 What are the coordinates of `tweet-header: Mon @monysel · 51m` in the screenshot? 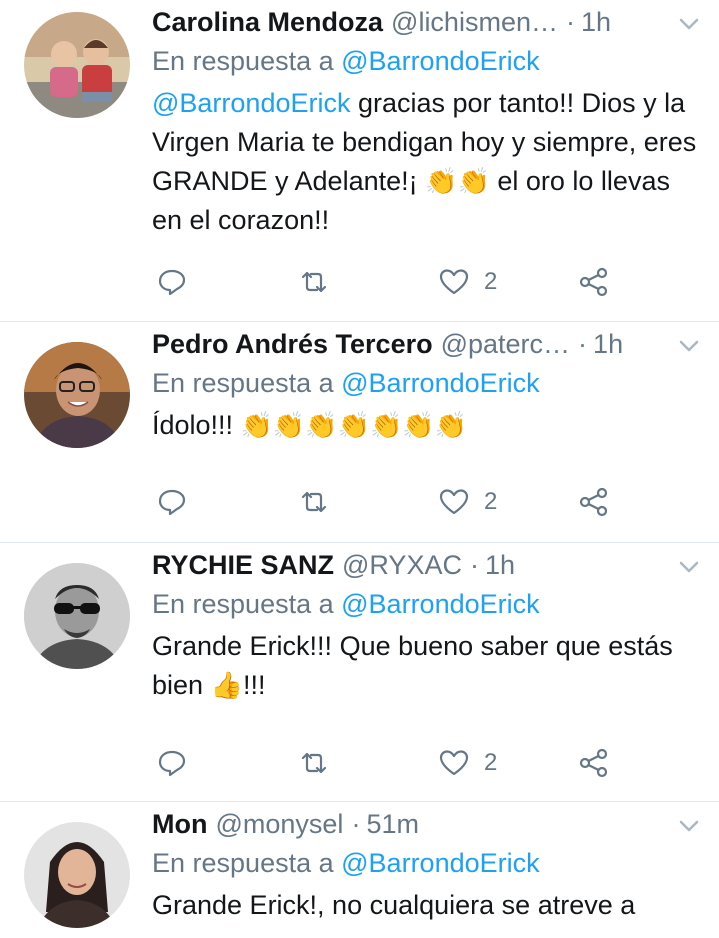 It's located at (426, 824).